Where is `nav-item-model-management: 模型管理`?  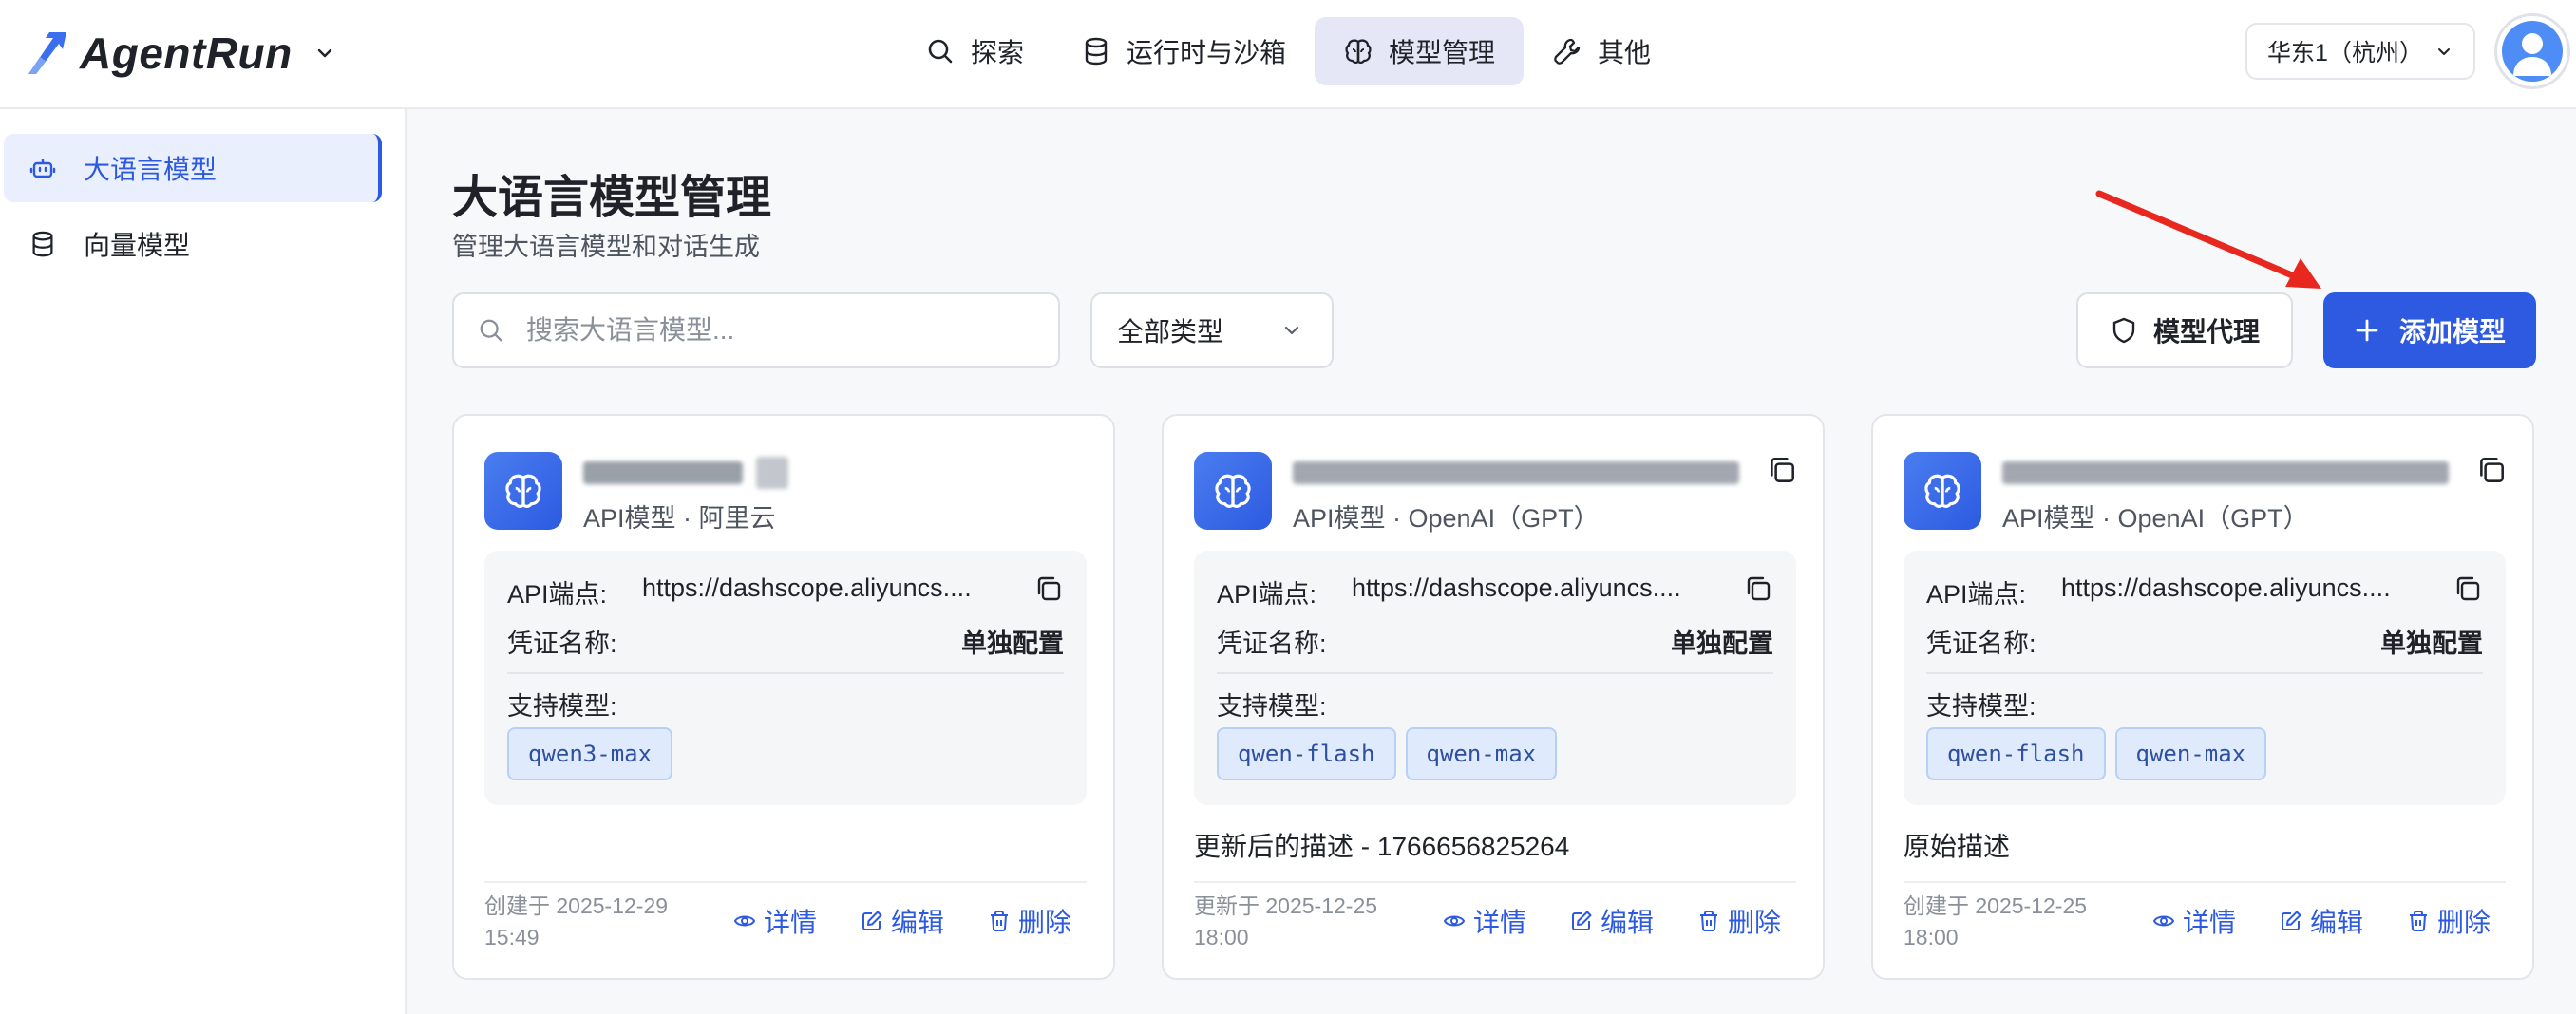
nav-item-model-management: 模型管理 is located at coordinates (1420, 51).